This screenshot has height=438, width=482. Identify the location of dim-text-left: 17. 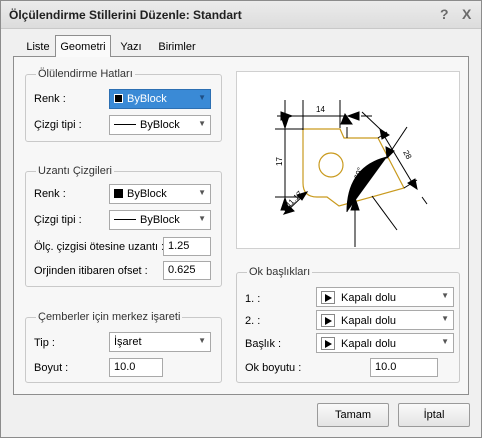
(279, 161).